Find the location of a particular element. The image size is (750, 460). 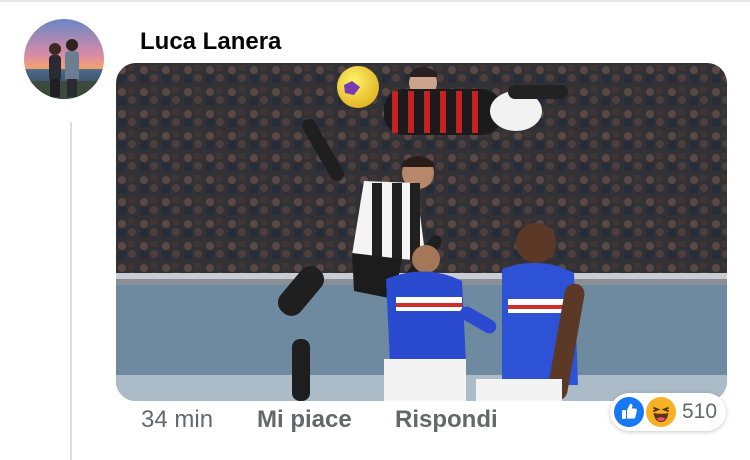

avatar is located at coordinates (64, 59).